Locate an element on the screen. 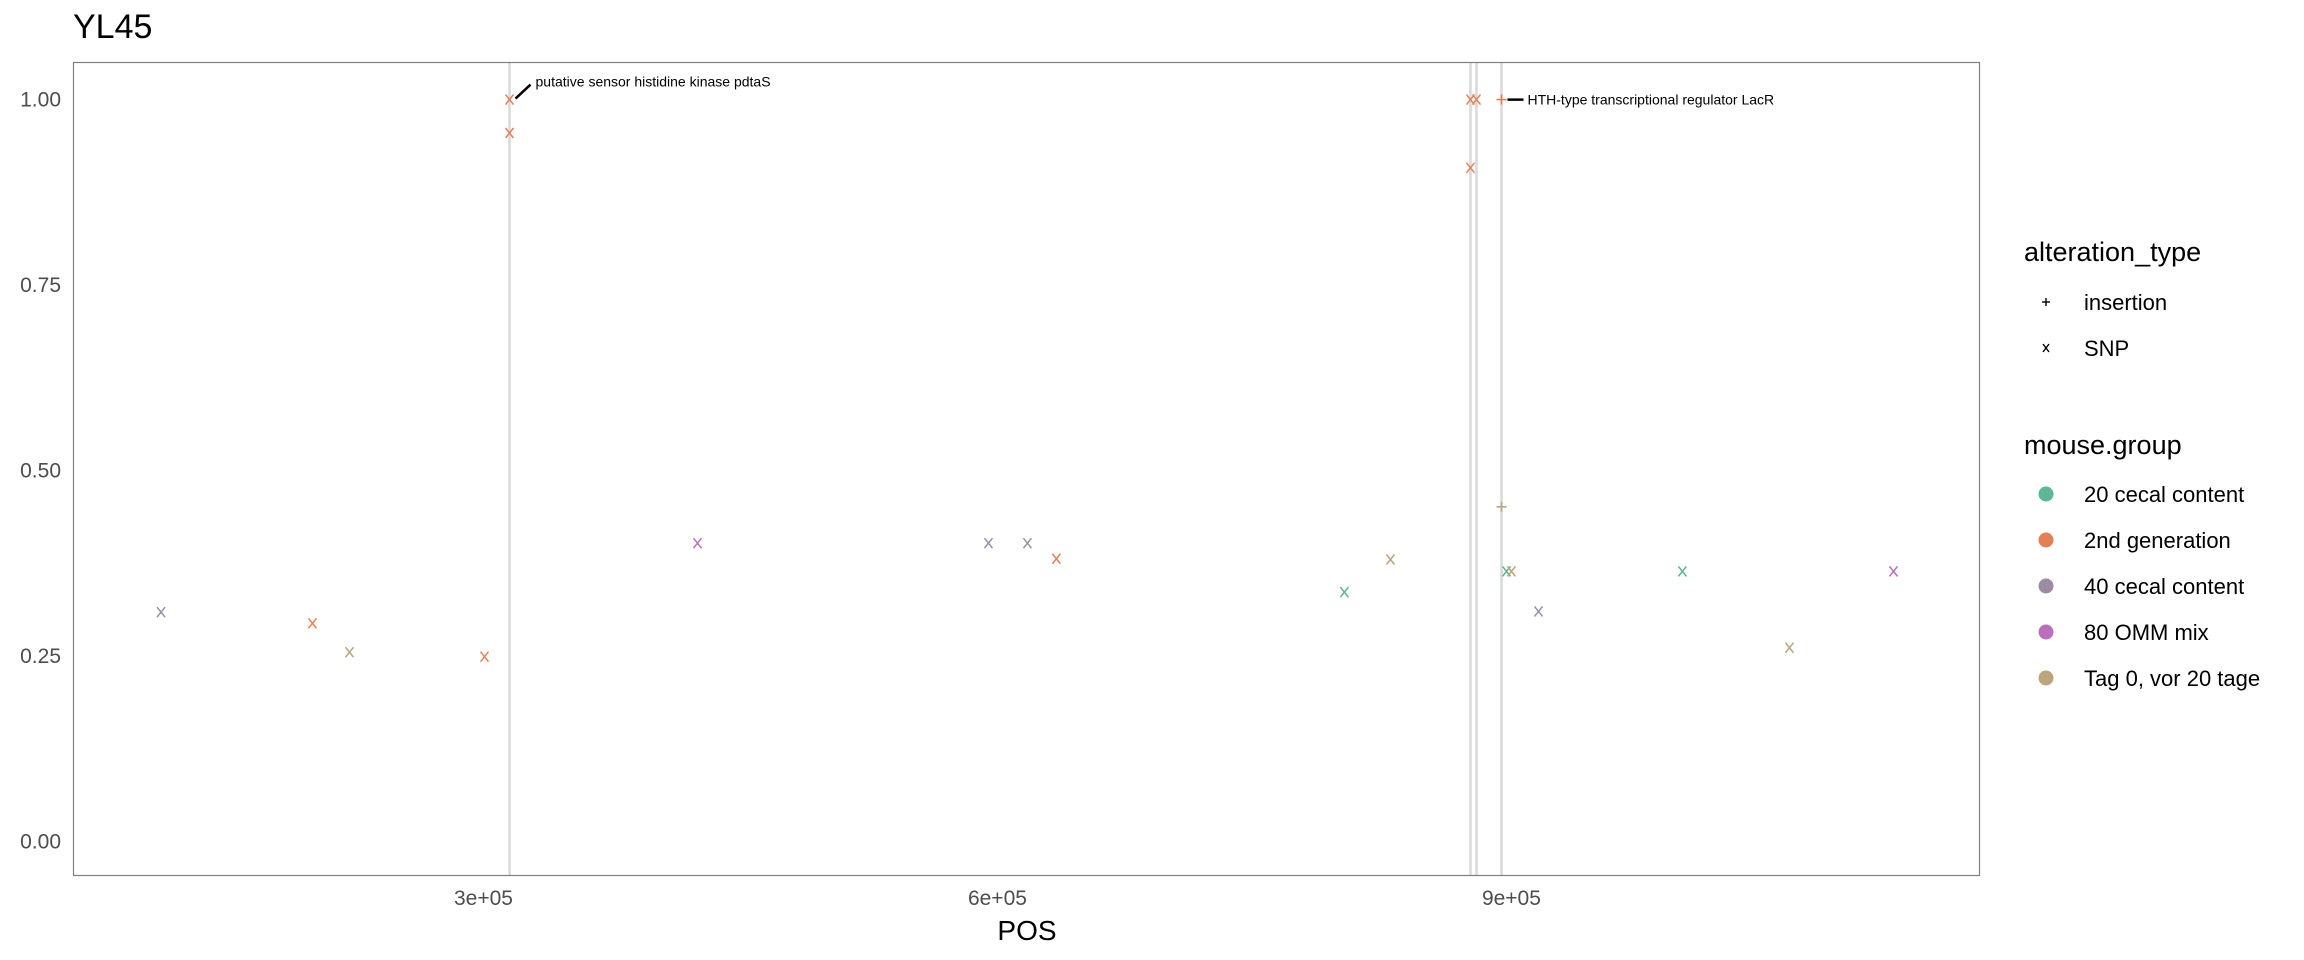  annotation-segment is located at coordinates (523, 91).